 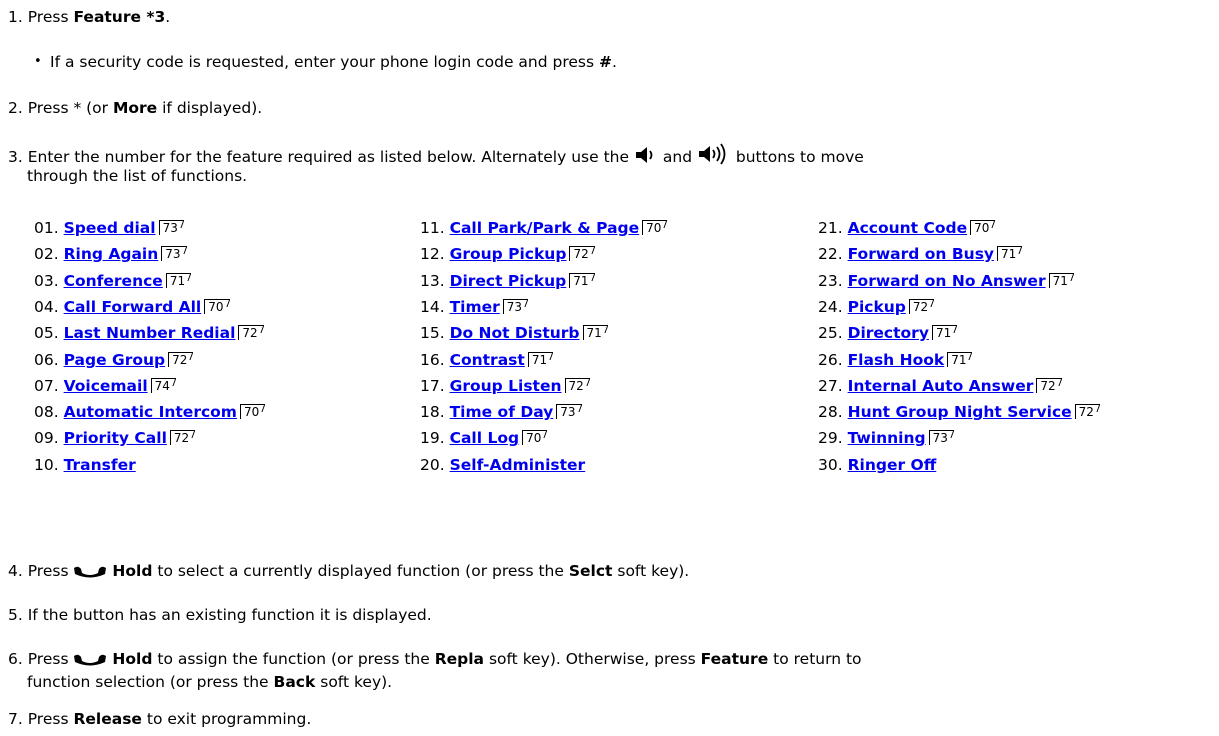 What do you see at coordinates (432, 360) in the screenshot?
I see `feature-number: 16.` at bounding box center [432, 360].